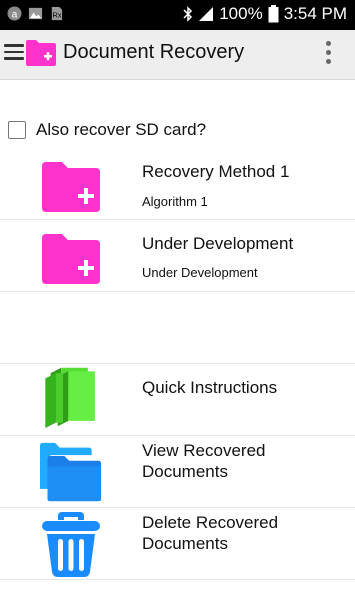 The width and height of the screenshot is (355, 592). I want to click on status-bar: a Rx 100% 3:54 PM, so click(177, 15).